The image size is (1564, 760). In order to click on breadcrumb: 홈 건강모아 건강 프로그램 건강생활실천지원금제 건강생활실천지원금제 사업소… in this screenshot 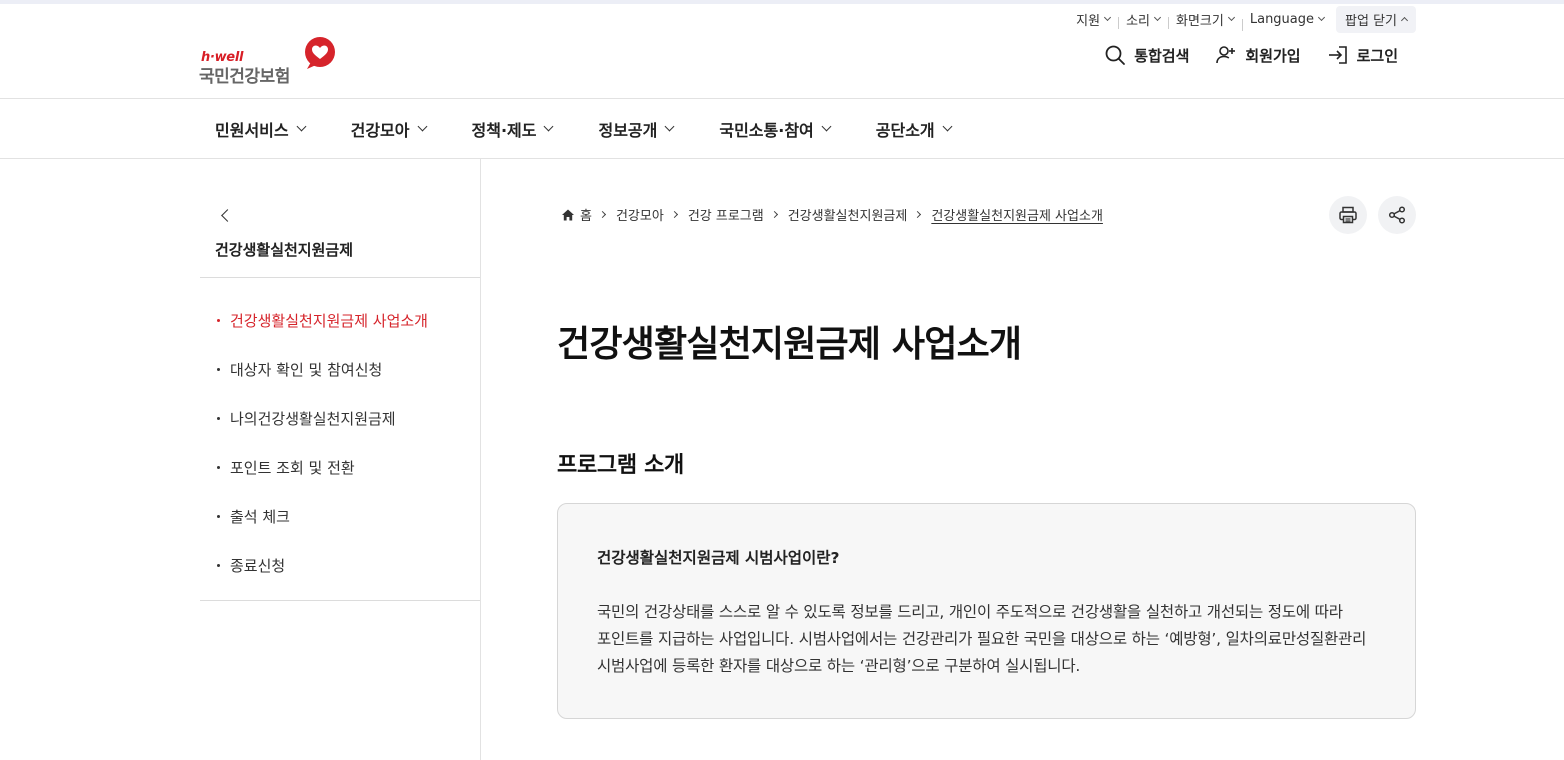, I will do `click(832, 214)`.